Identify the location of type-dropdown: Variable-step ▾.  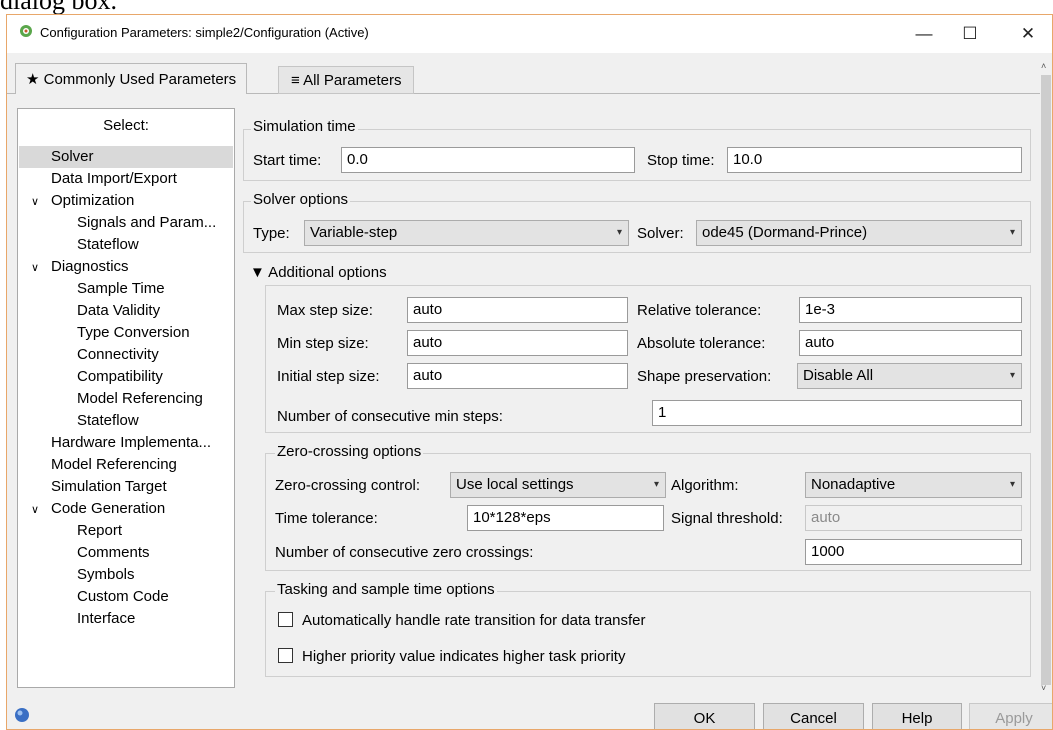
(466, 233).